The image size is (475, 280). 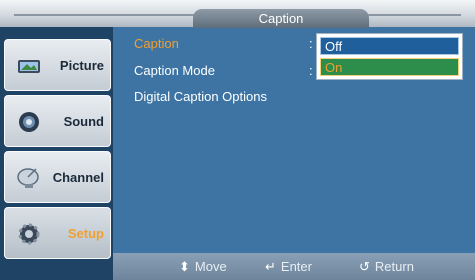 I want to click on hint-move: ⬍ Move, so click(x=203, y=266).